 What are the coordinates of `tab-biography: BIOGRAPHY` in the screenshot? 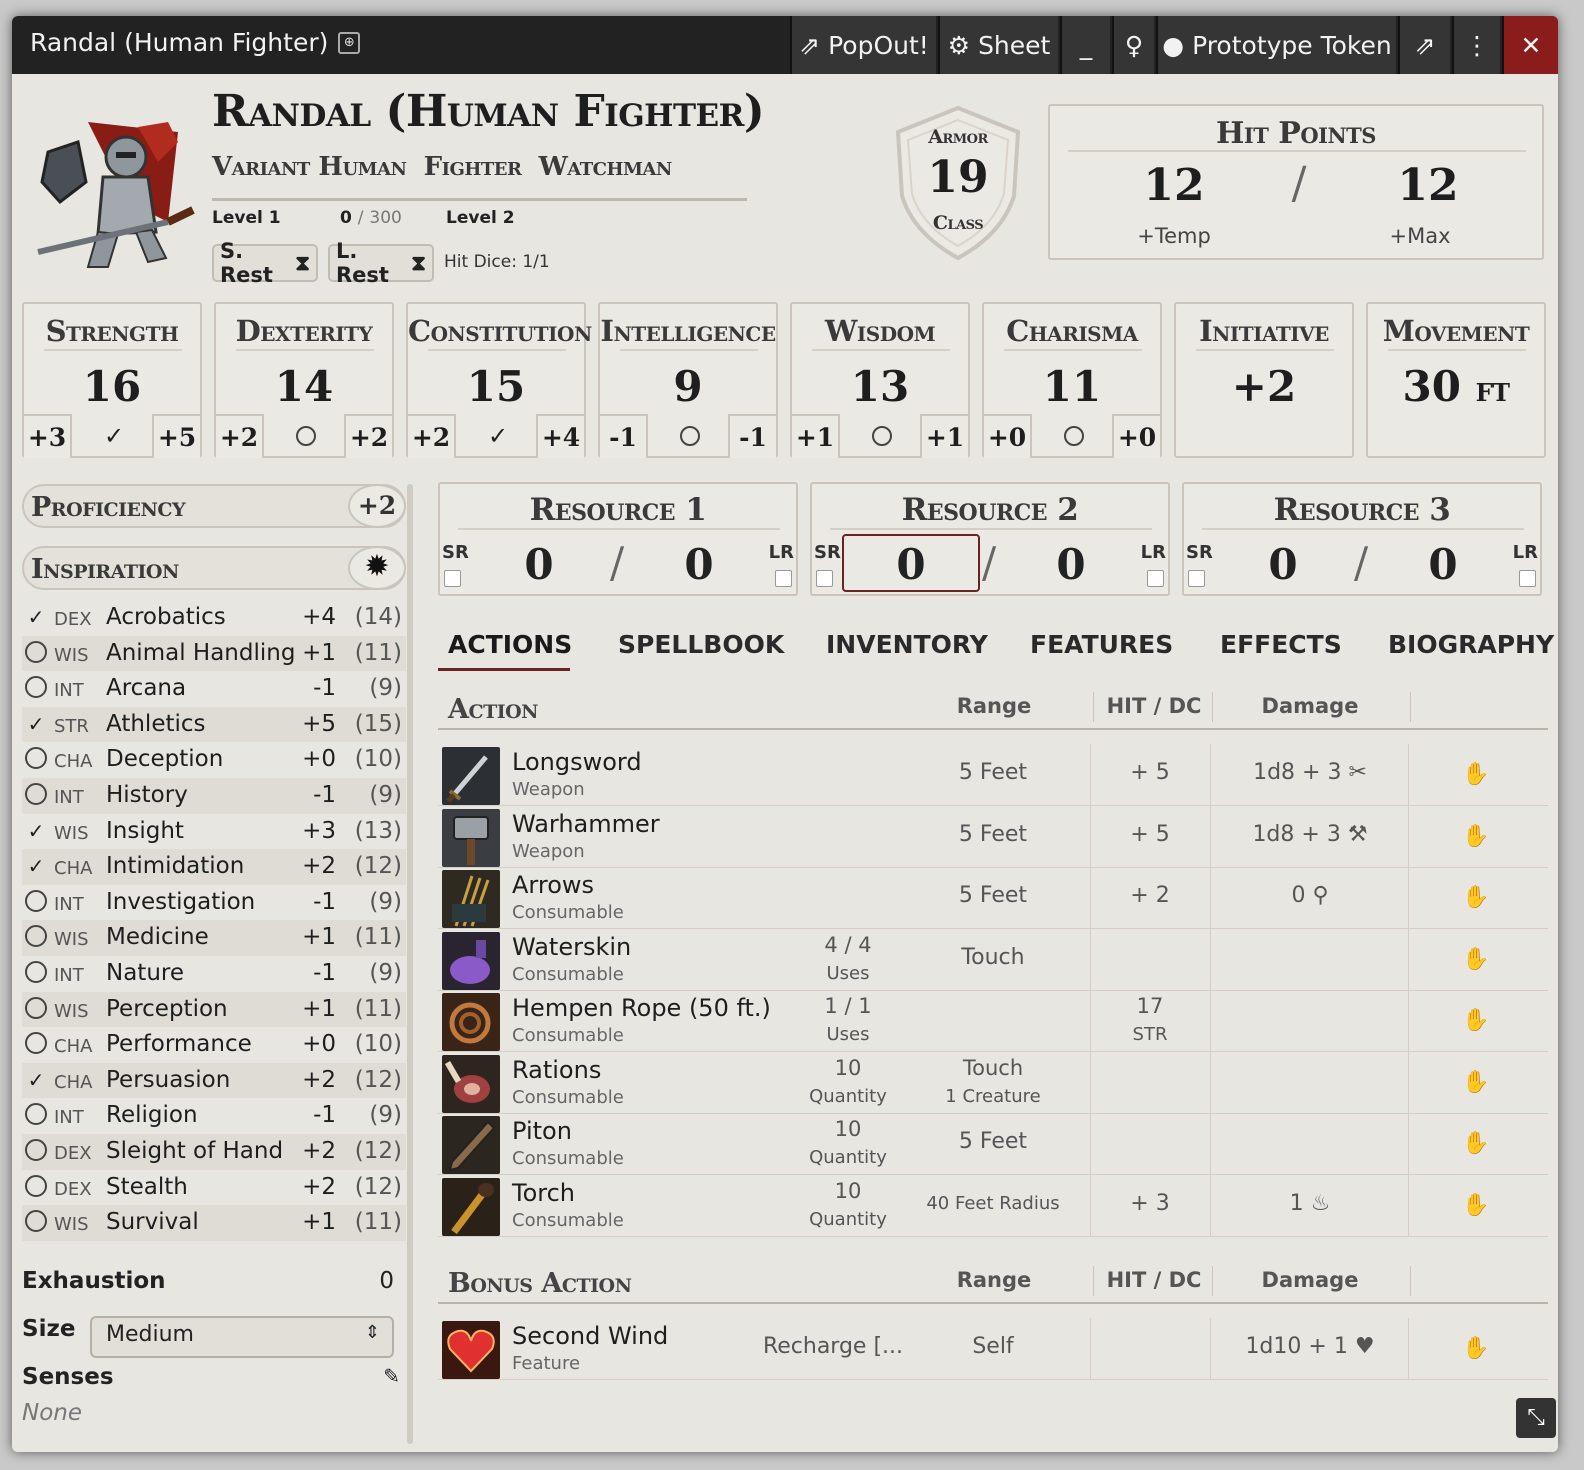 It's located at (1471, 644).